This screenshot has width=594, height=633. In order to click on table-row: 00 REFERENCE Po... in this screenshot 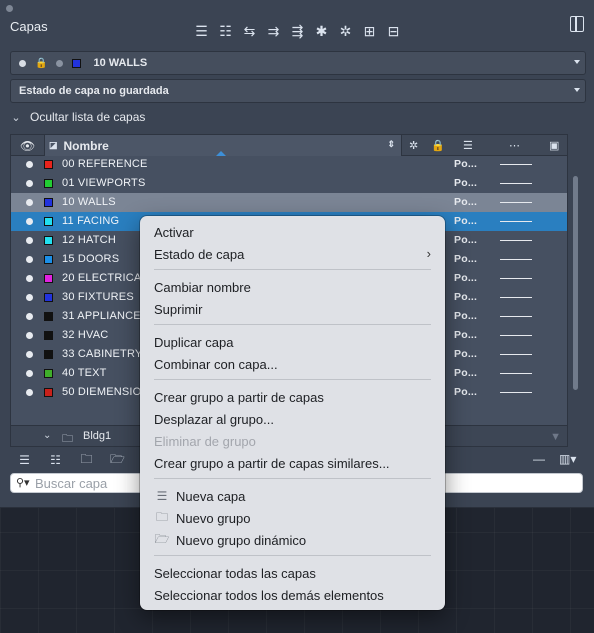, I will do `click(289, 164)`.